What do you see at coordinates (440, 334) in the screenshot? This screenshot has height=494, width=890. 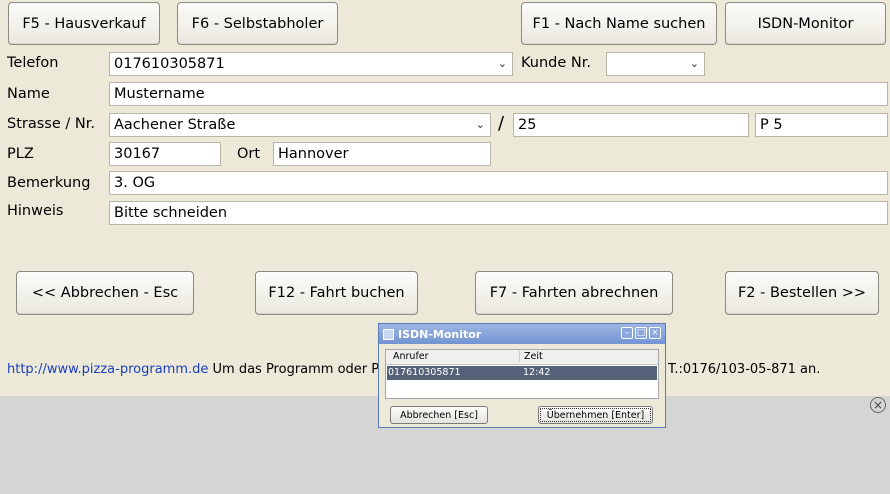 I see `dialog-title: ISDN-Monitor` at bounding box center [440, 334].